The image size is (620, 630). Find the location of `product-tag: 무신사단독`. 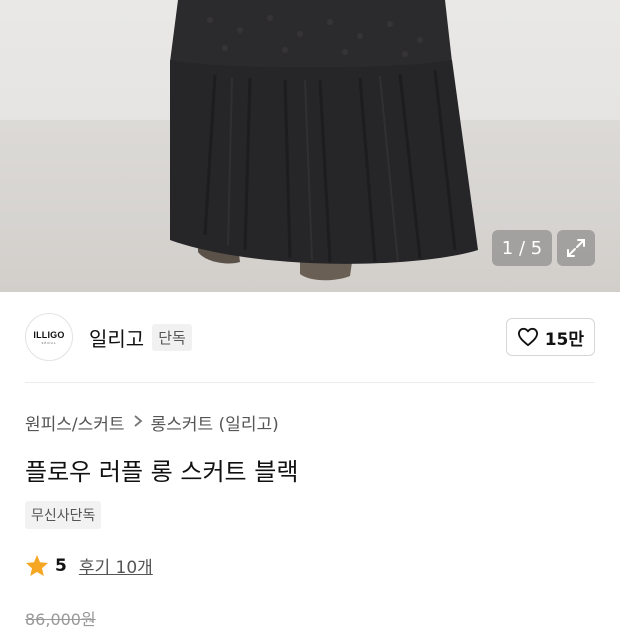

product-tag: 무신사단독 is located at coordinates (63, 515).